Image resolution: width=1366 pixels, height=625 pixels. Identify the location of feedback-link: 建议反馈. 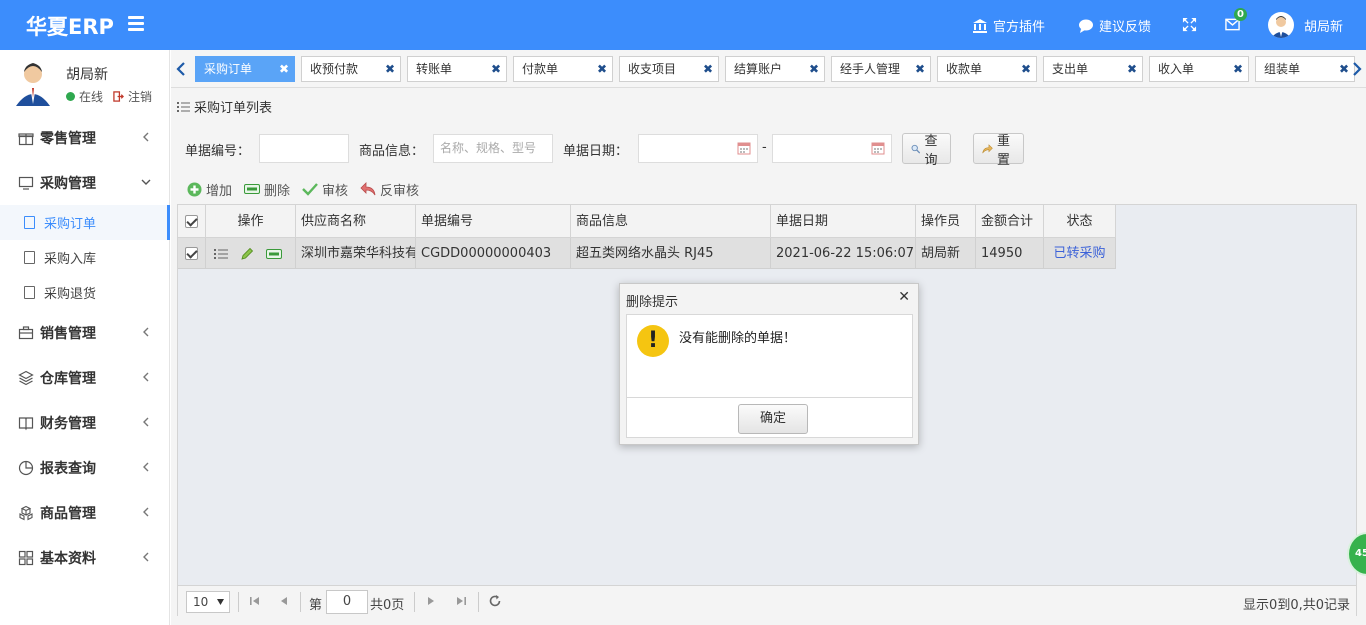
(1114, 25).